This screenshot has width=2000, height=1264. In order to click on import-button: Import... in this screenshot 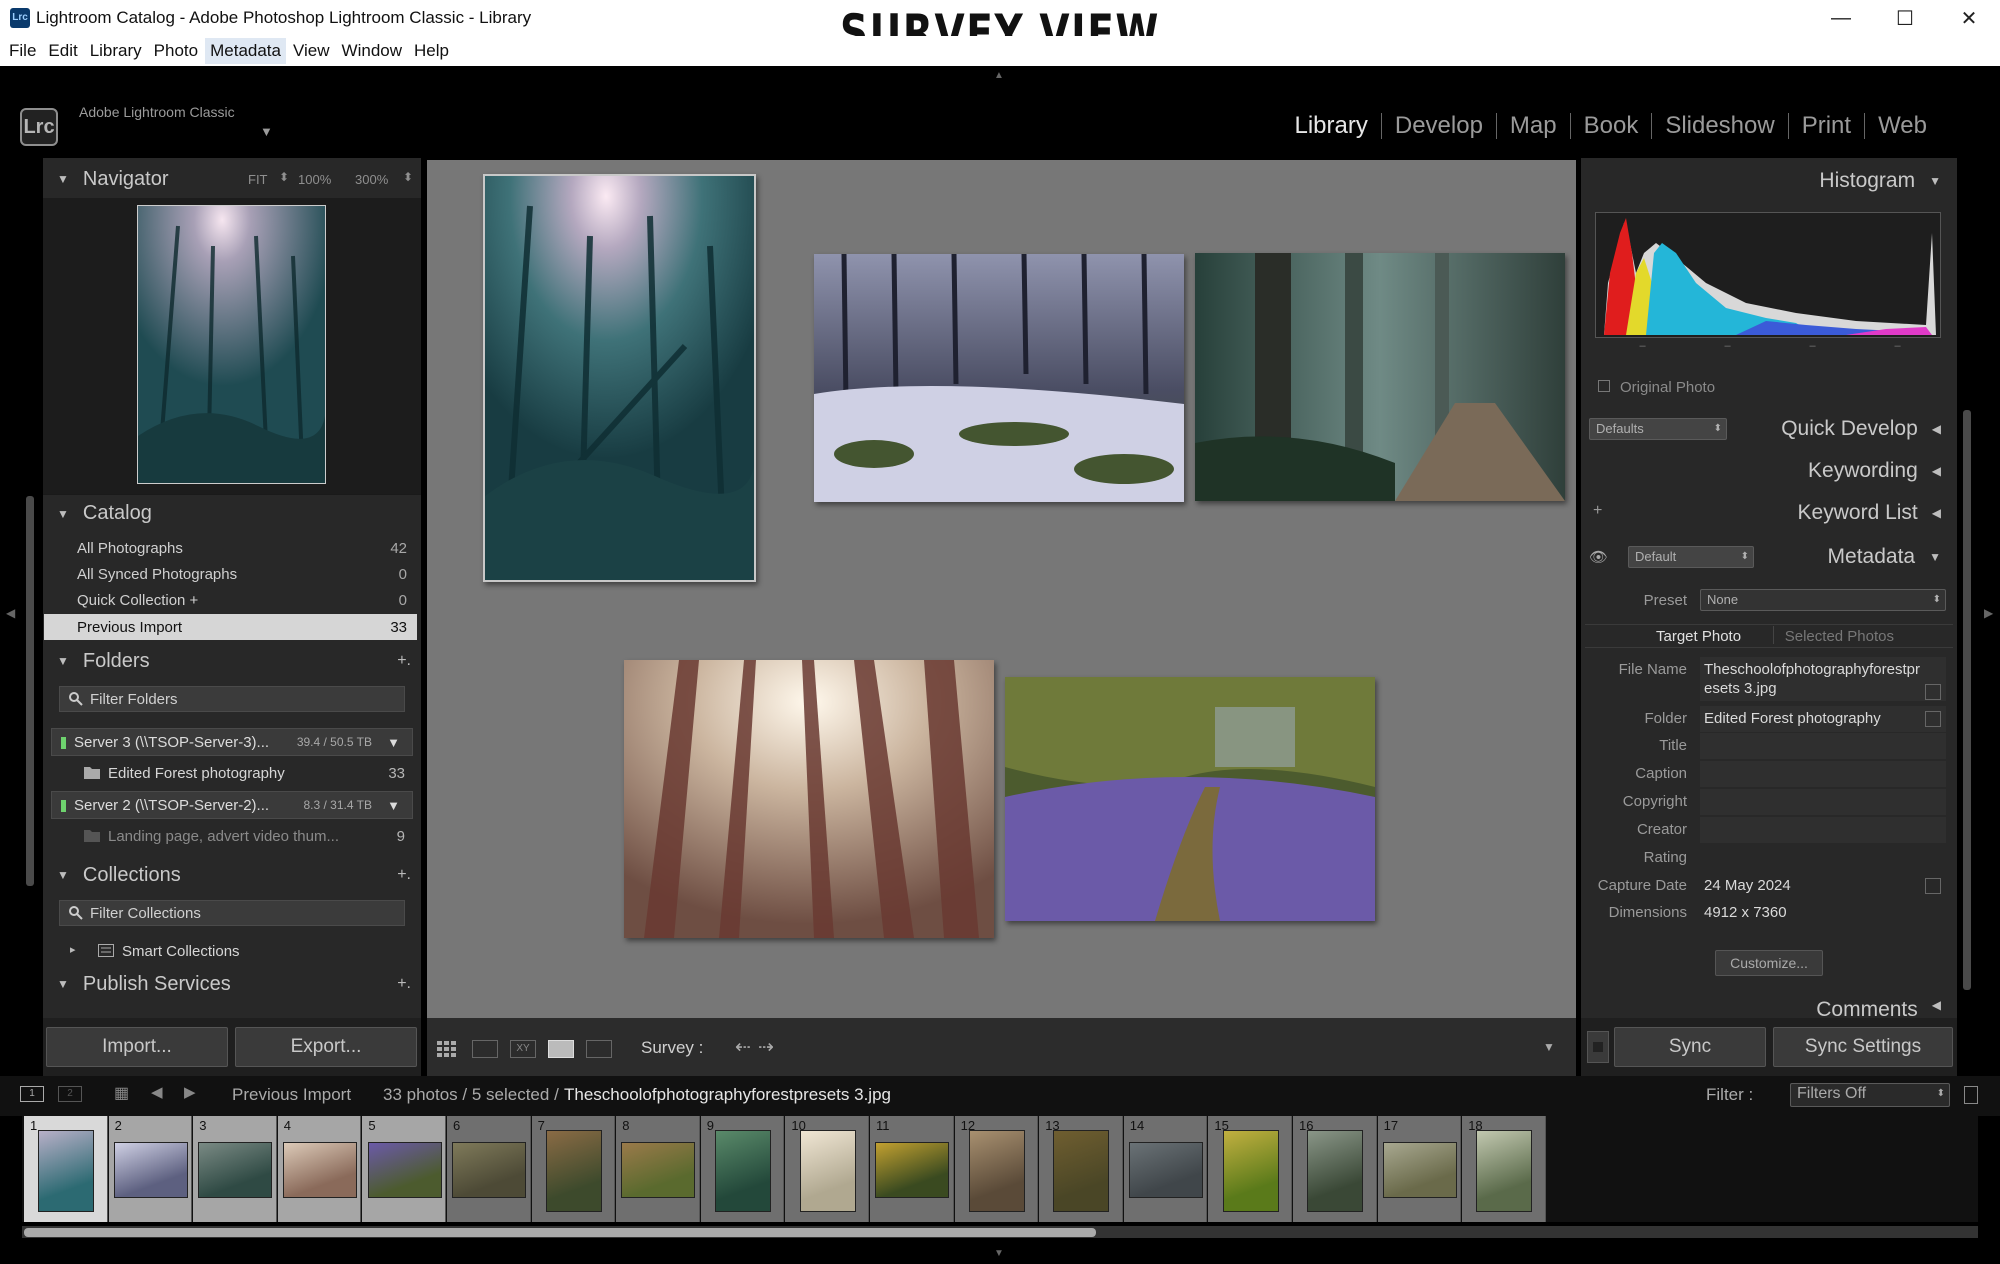, I will do `click(137, 1047)`.